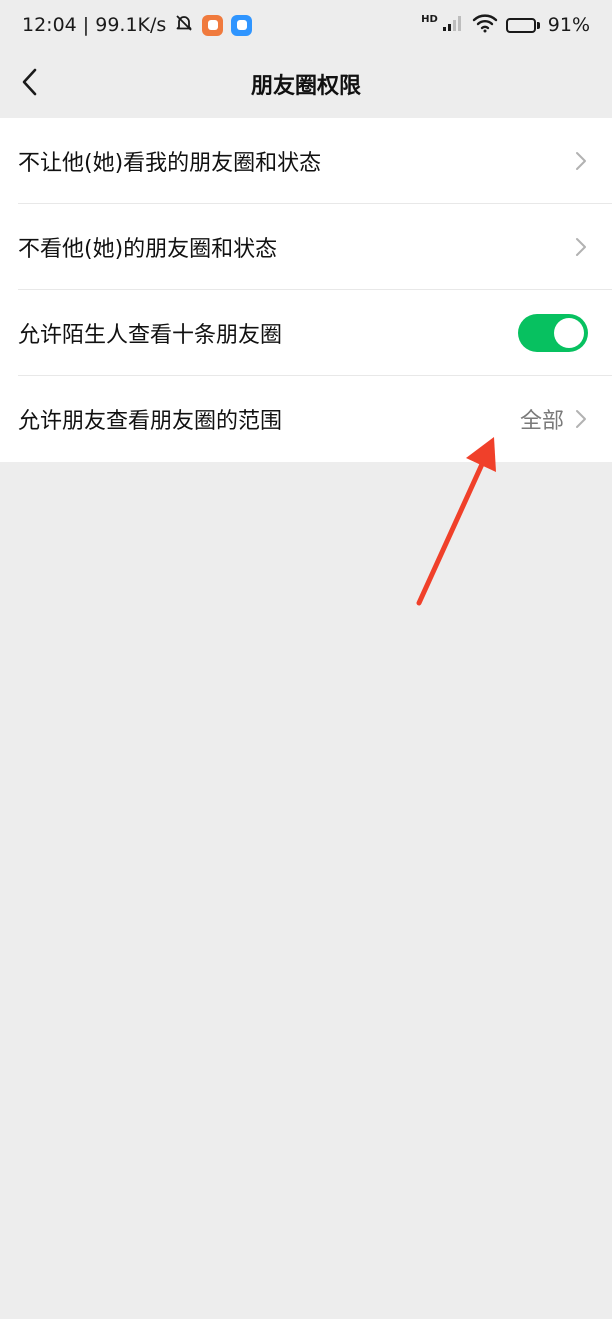  What do you see at coordinates (184, 25) in the screenshot?
I see `bell-muted-icon` at bounding box center [184, 25].